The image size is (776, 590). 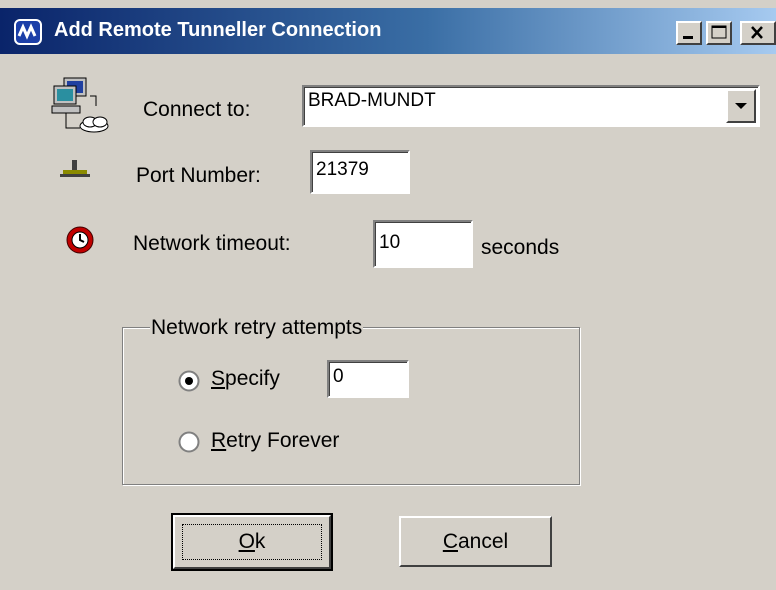 What do you see at coordinates (390, 242) in the screenshot?
I see `network-timeout-value: 10` at bounding box center [390, 242].